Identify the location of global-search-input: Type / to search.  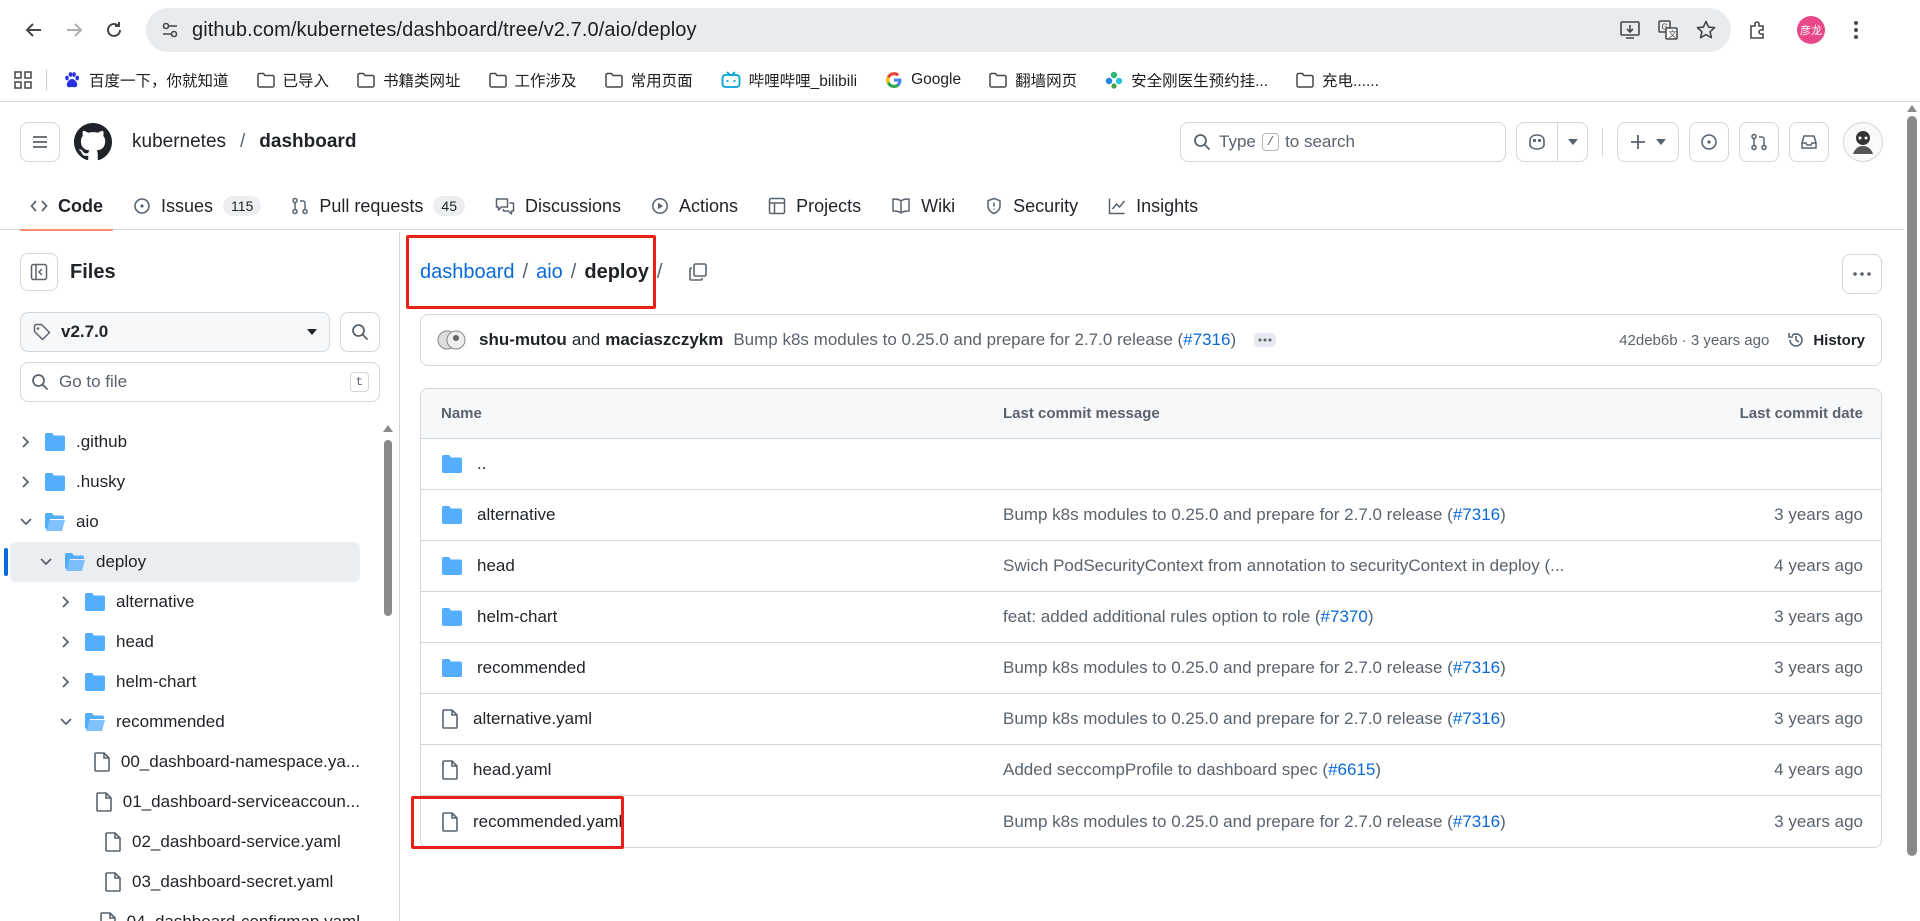
(1343, 142).